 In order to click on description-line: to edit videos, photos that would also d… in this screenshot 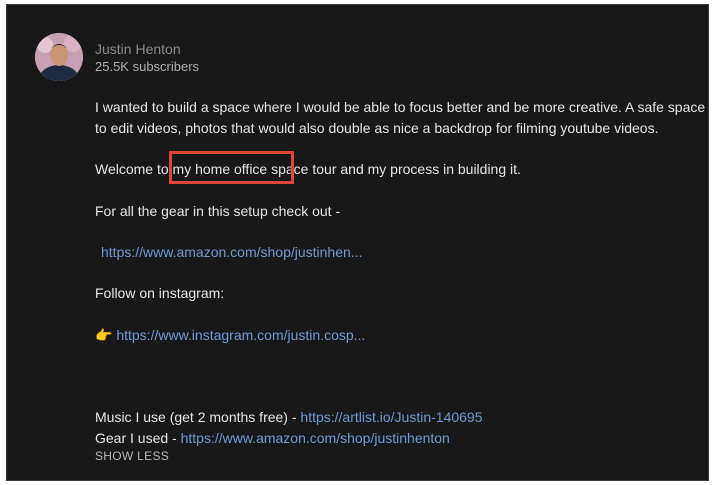, I will do `click(377, 128)`.